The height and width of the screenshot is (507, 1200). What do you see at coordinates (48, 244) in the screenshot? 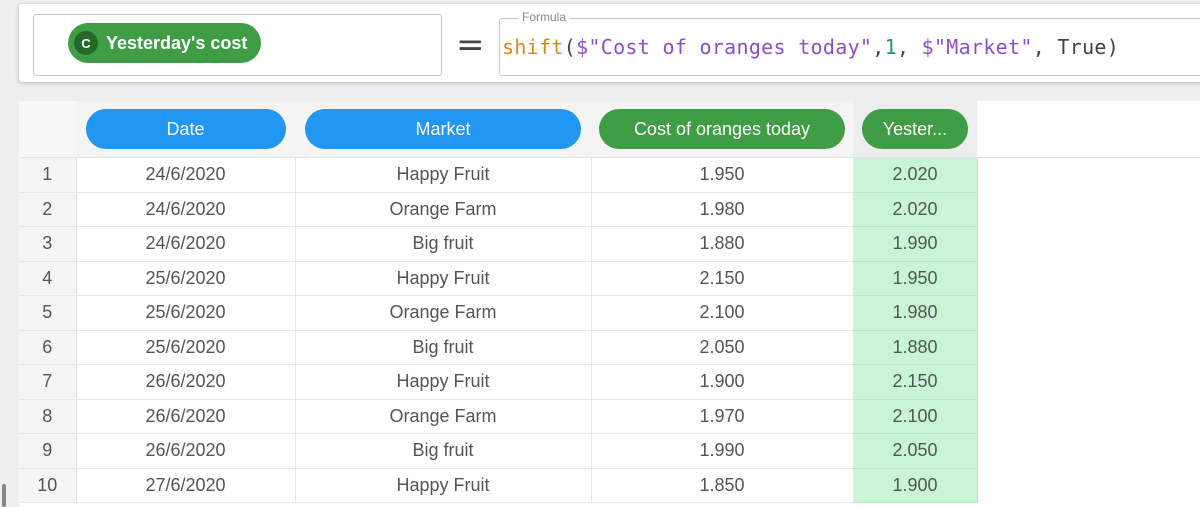
I see `row-number: 3` at bounding box center [48, 244].